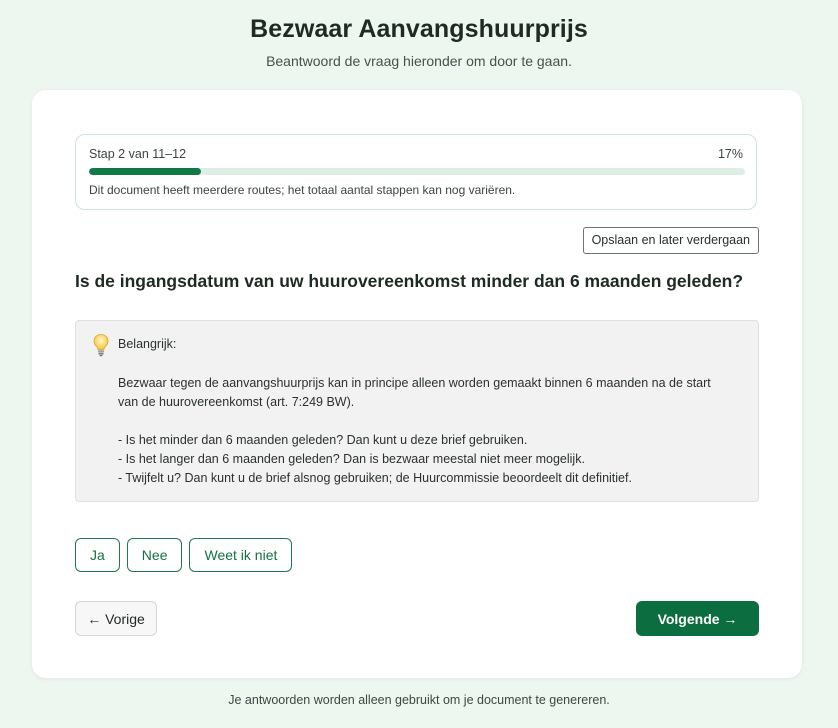 The image size is (838, 728). I want to click on answer-no-button: Nee, so click(154, 555).